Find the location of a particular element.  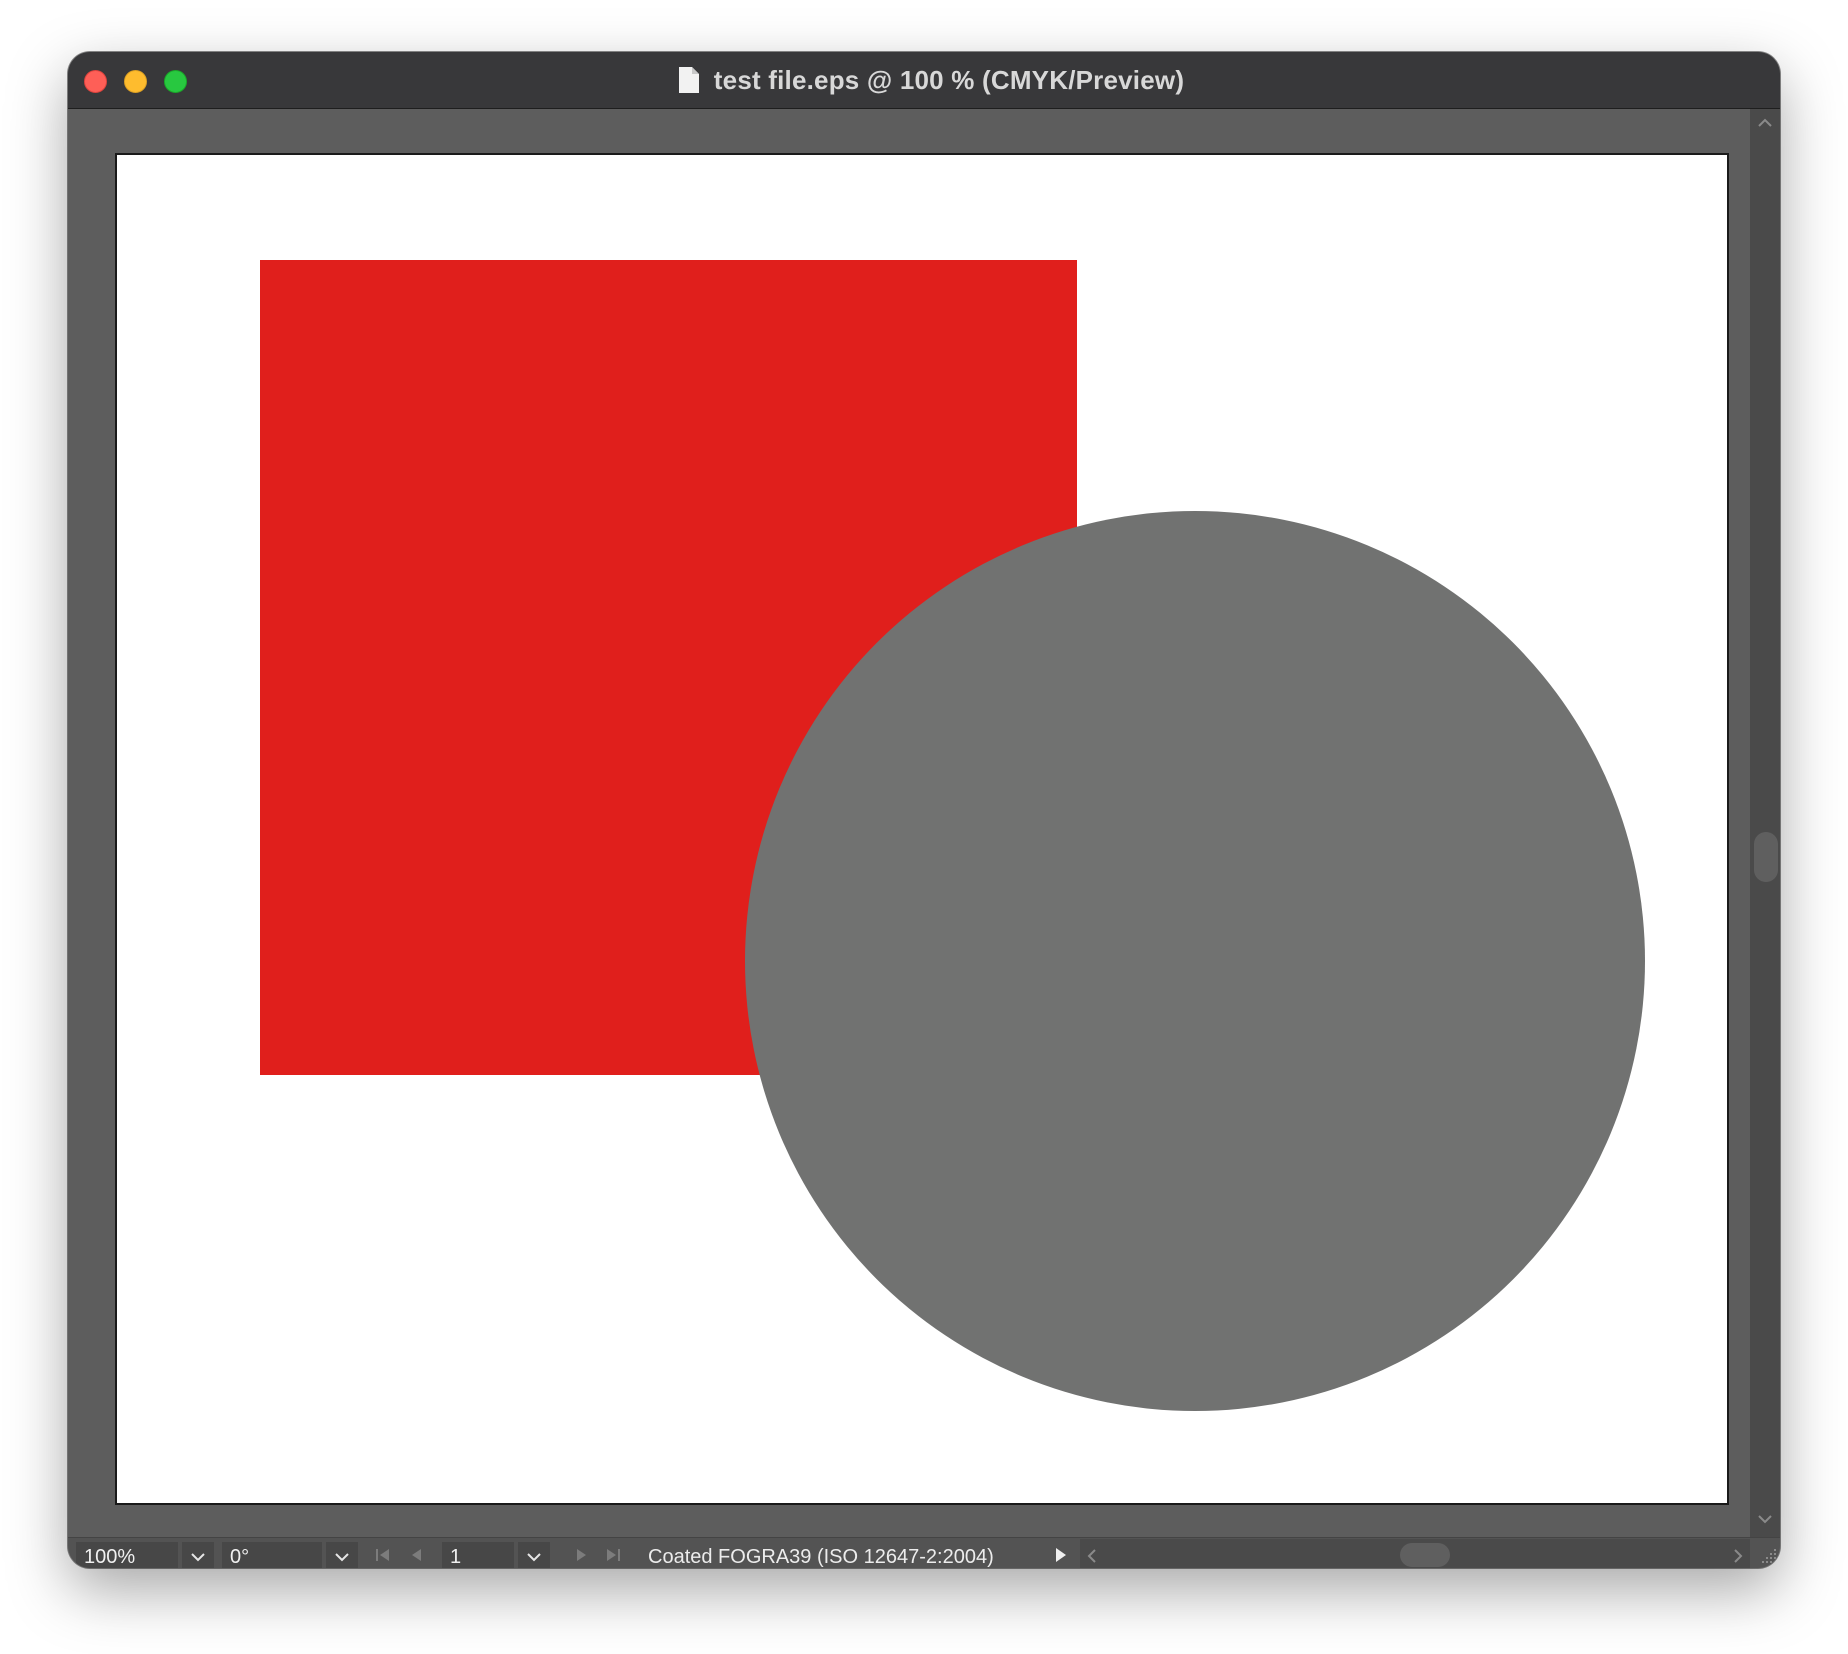

scroll-left-icon is located at coordinates (1092, 1556).